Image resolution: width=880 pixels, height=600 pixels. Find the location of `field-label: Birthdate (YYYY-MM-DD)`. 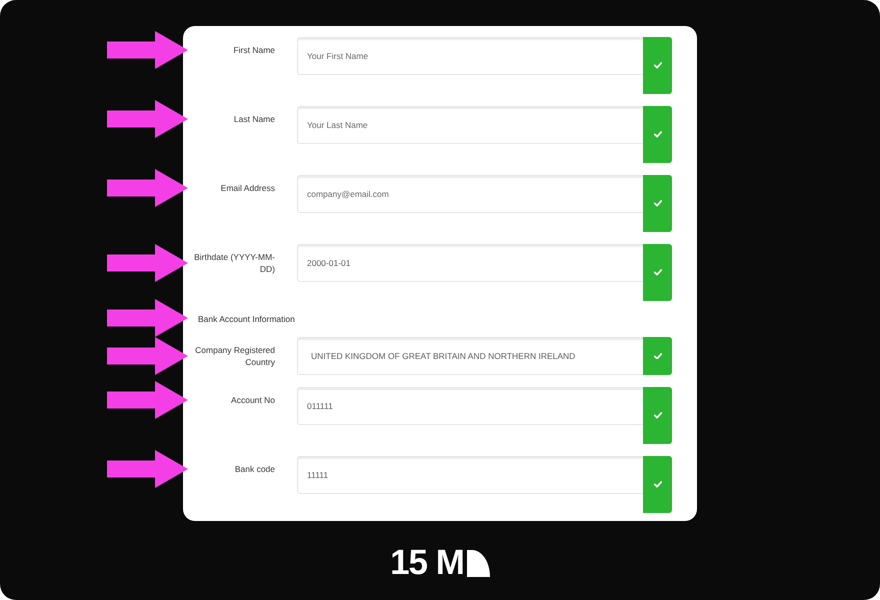

field-label: Birthdate (YYYY-MM-DD) is located at coordinates (234, 263).